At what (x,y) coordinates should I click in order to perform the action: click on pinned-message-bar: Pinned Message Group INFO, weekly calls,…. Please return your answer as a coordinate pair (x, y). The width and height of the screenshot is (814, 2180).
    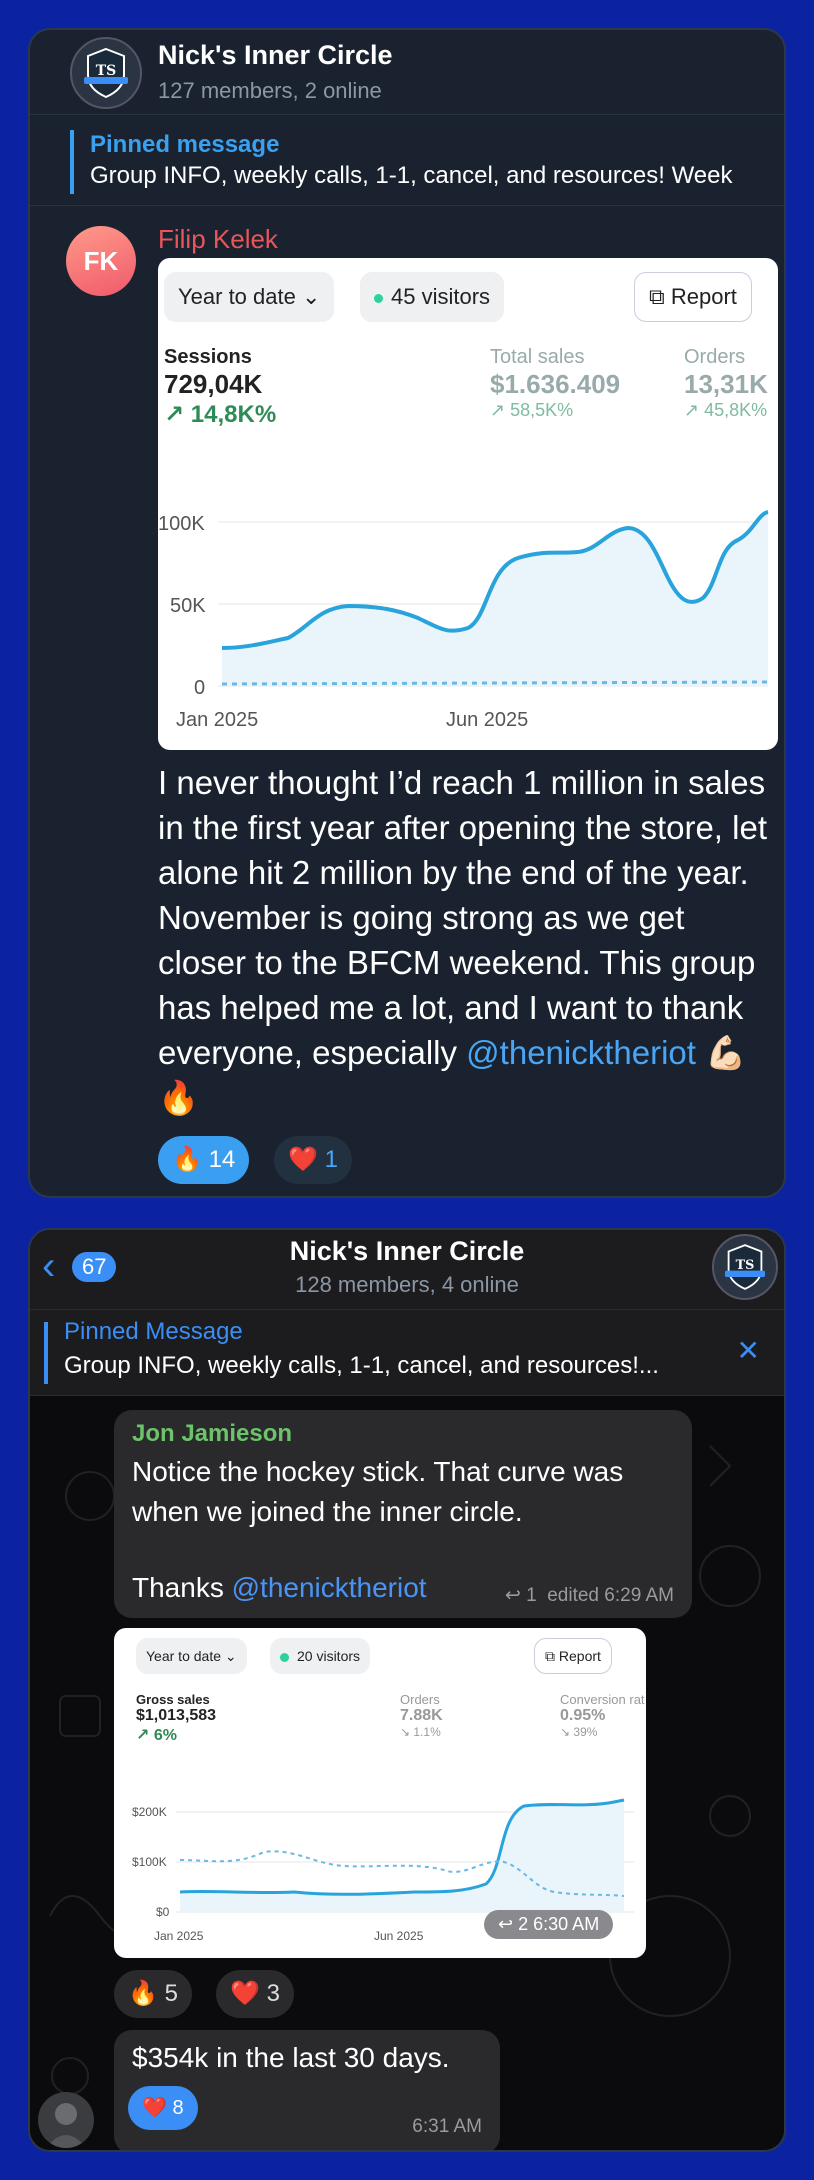
    Looking at the image, I should click on (407, 1353).